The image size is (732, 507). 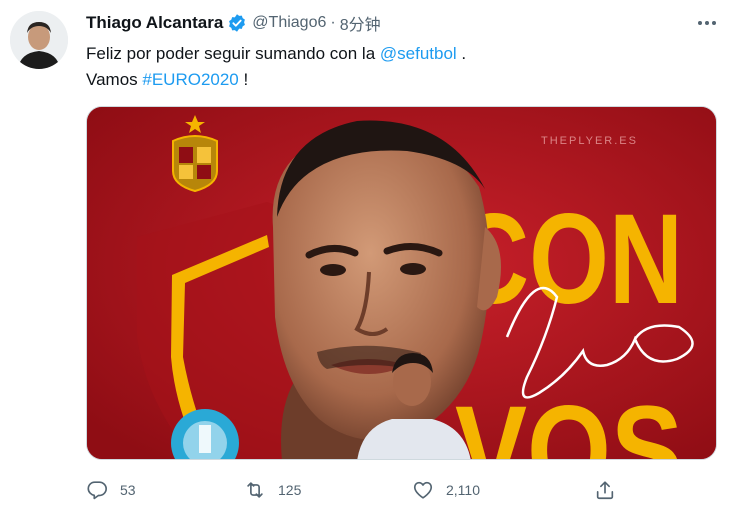 What do you see at coordinates (396, 80) in the screenshot?
I see `tweet-line-2: Vamos #EURO2020 !` at bounding box center [396, 80].